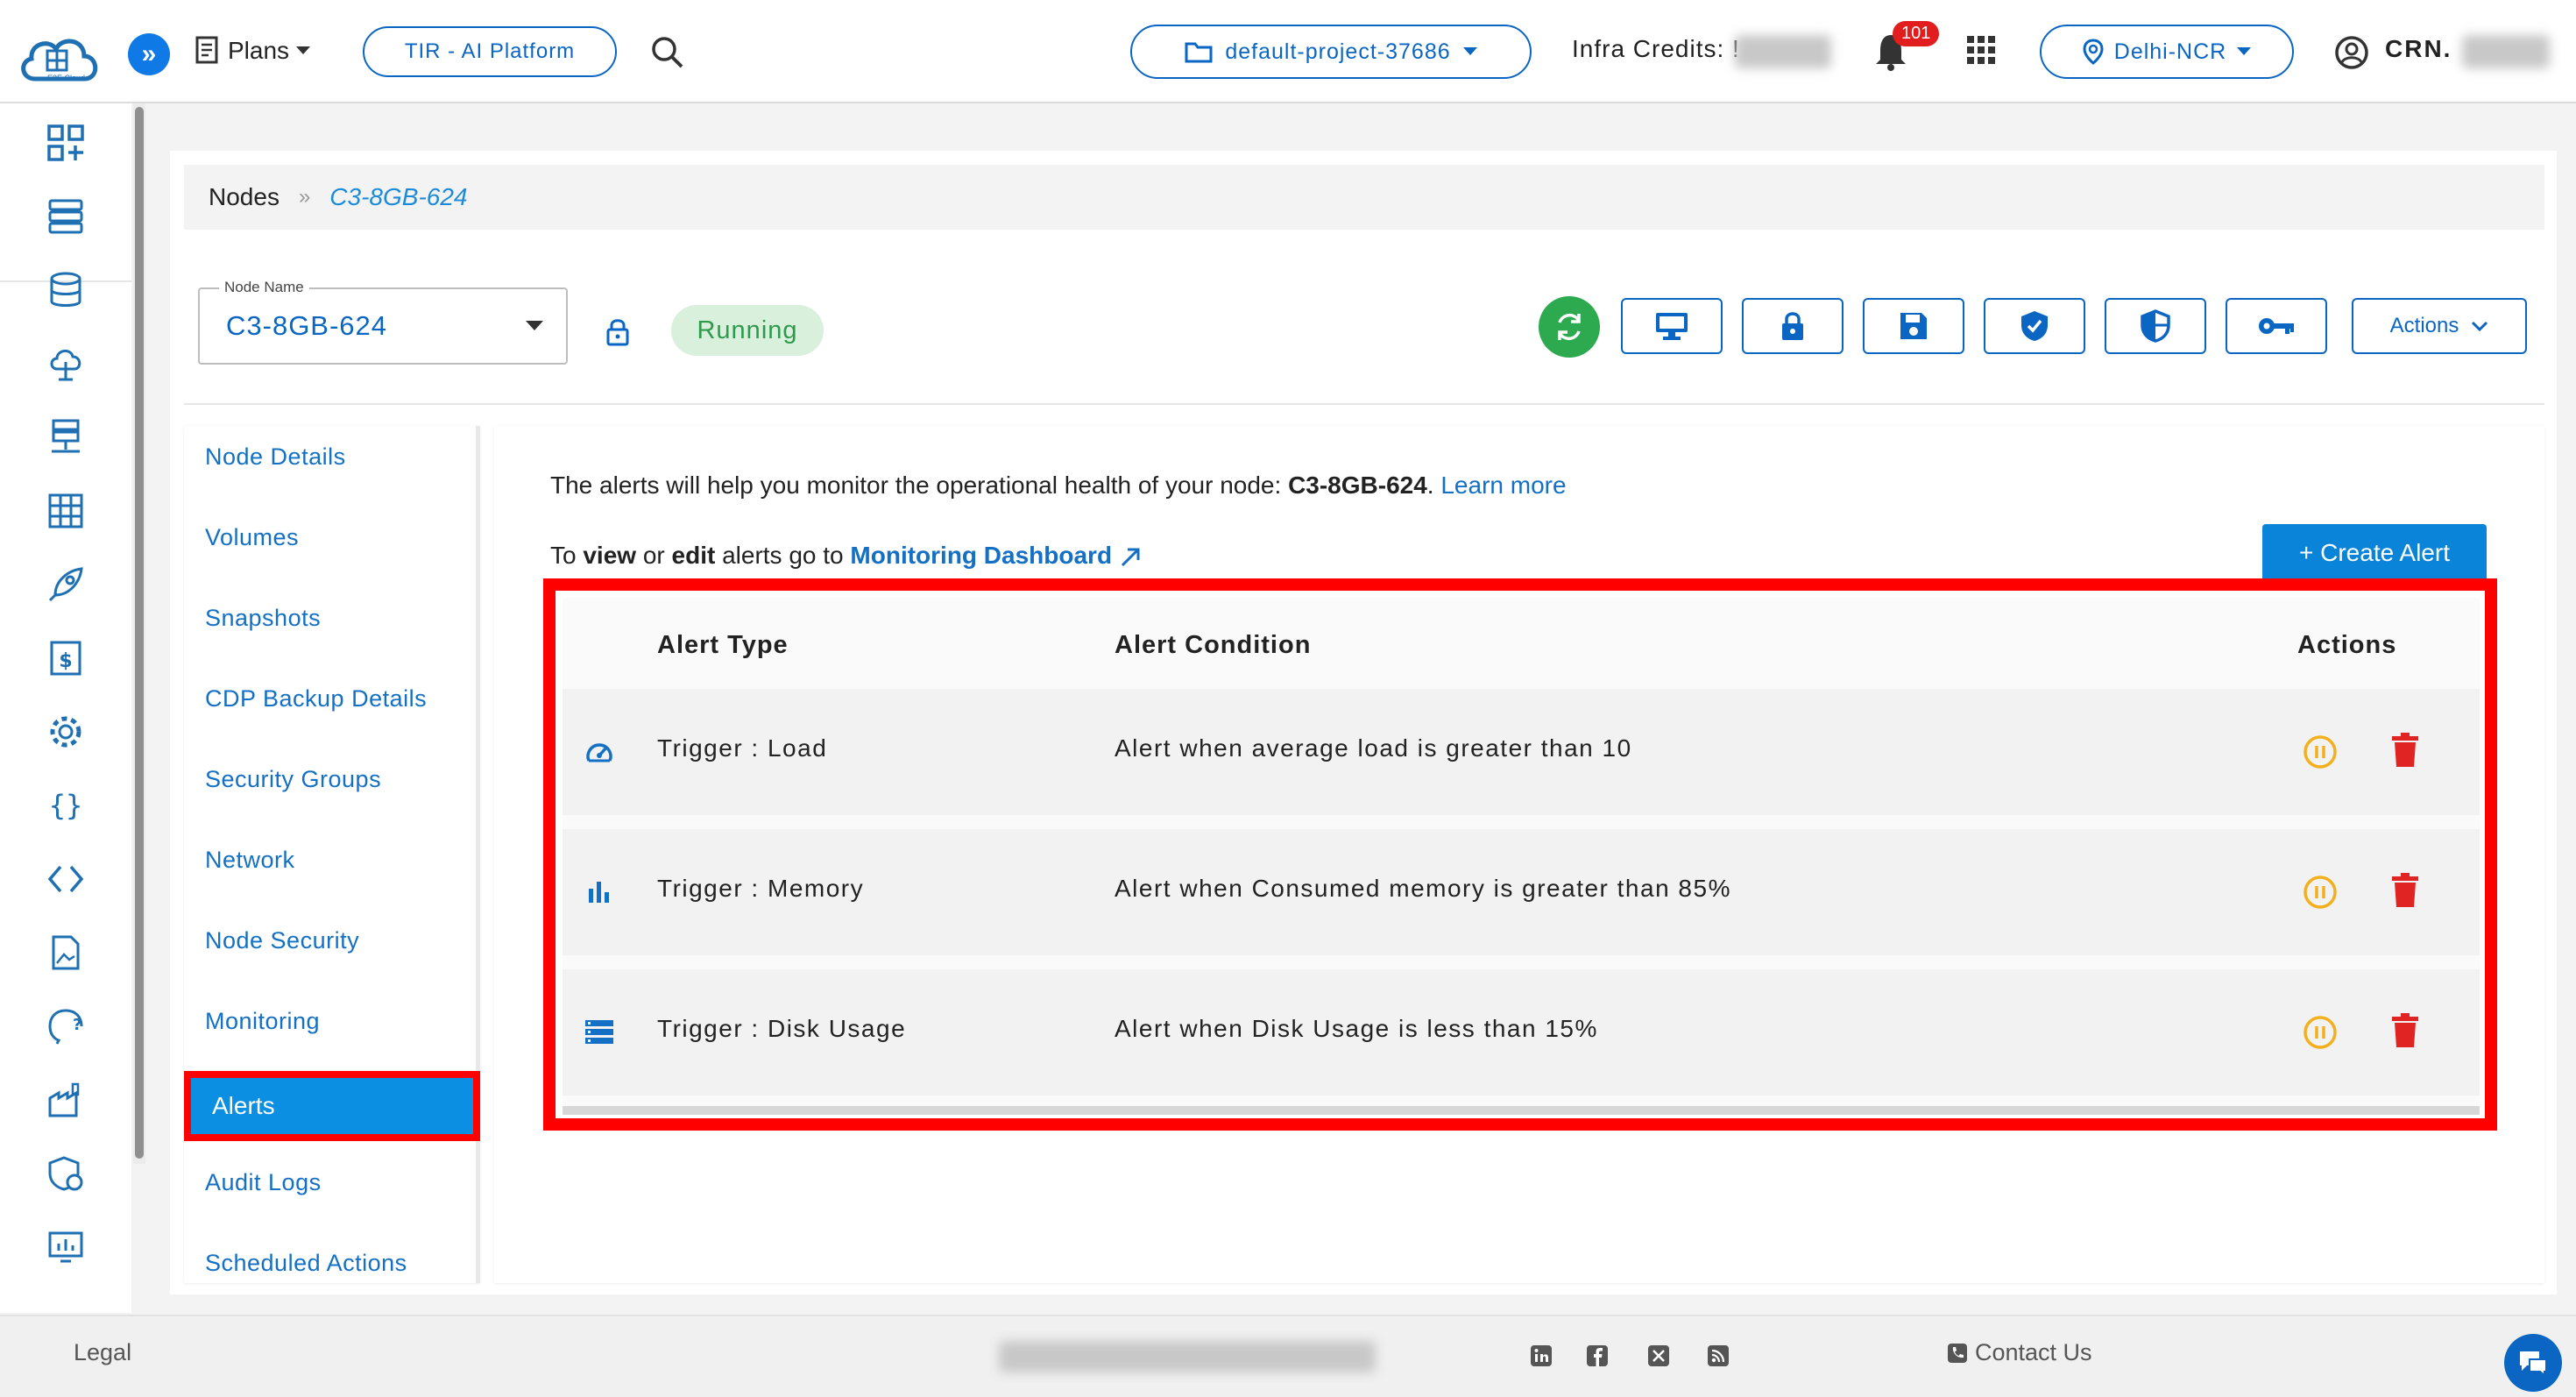 Image resolution: width=2576 pixels, height=1397 pixels. I want to click on console-button, so click(1672, 326).